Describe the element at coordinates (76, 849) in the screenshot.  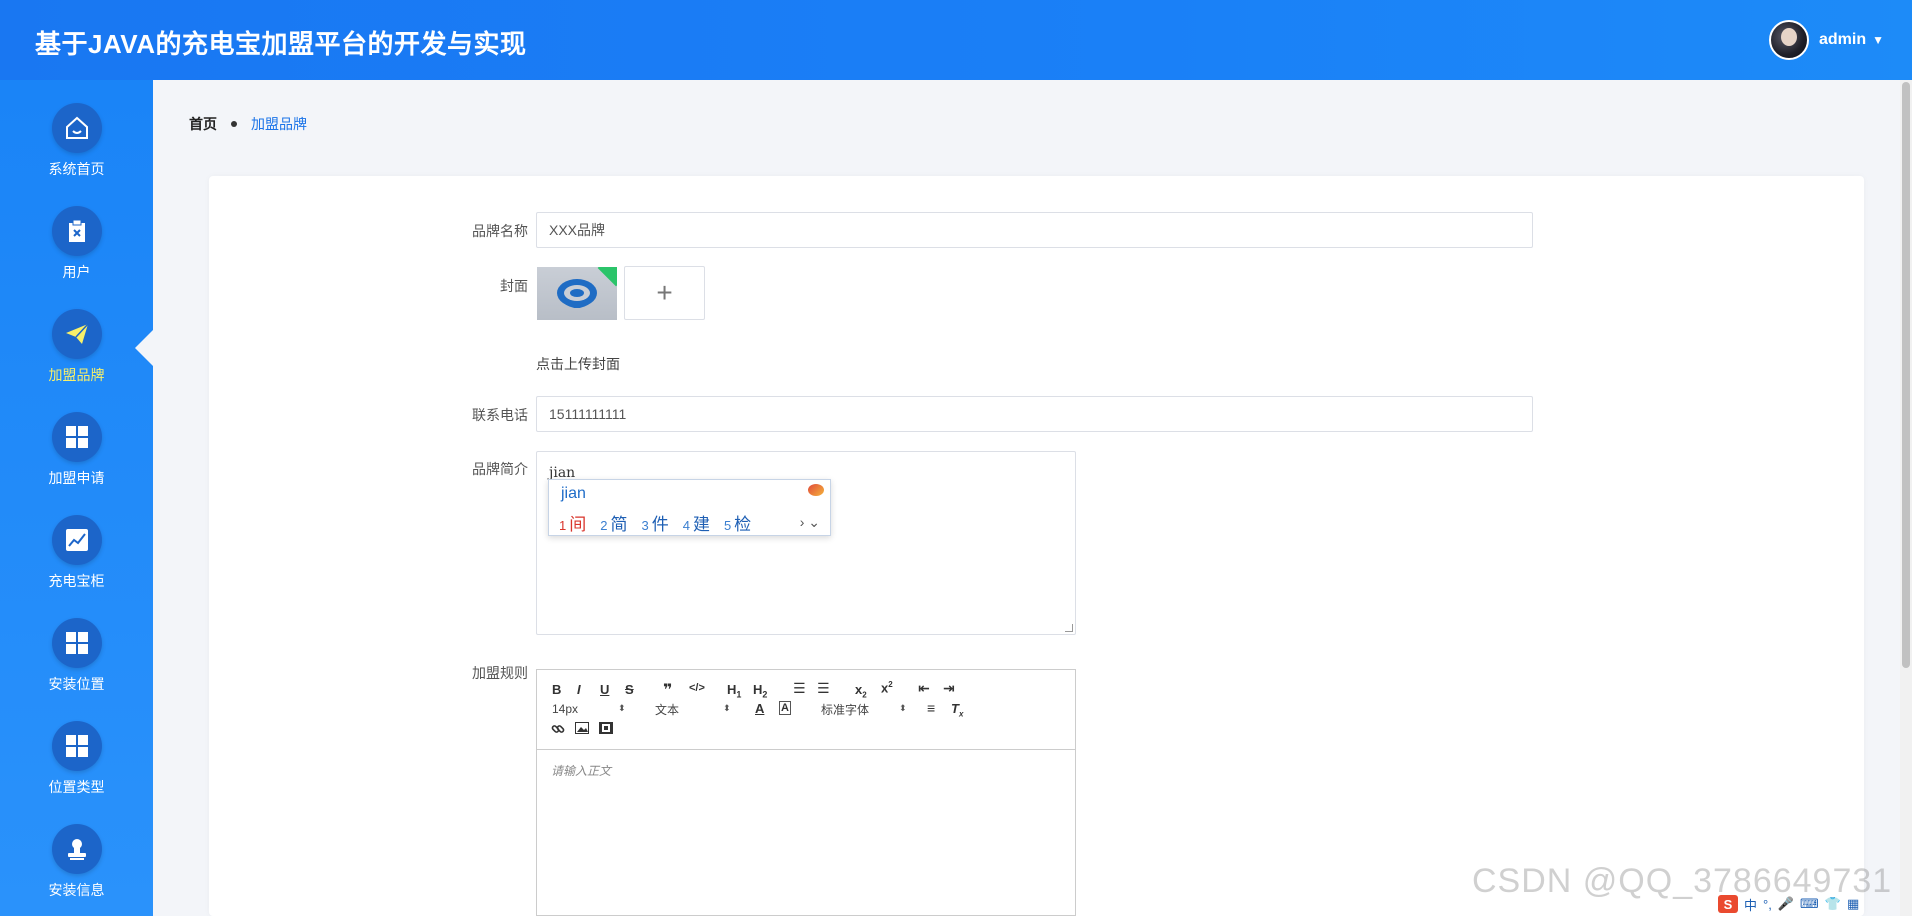
I see `stamp-icon` at that location.